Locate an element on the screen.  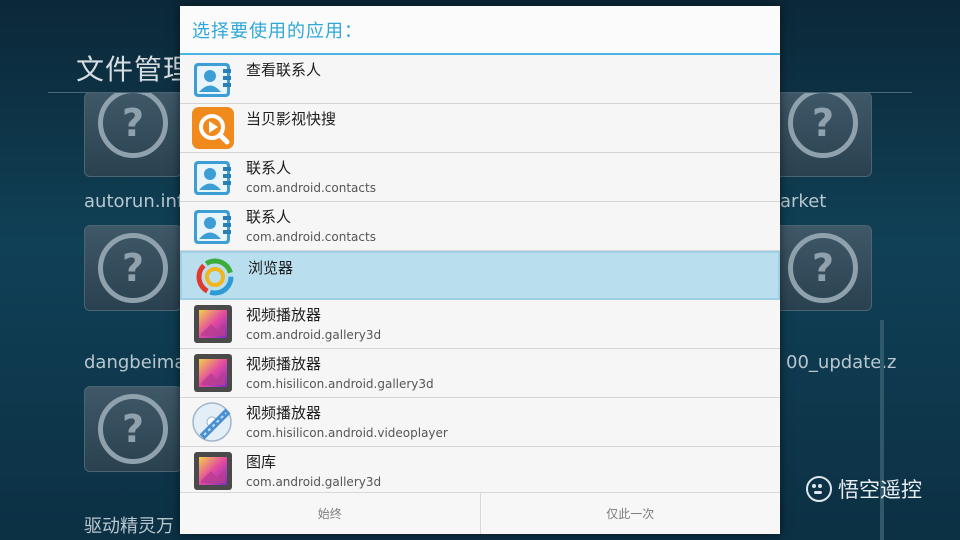
watermark-text: 悟空遥控 is located at coordinates (880, 490).